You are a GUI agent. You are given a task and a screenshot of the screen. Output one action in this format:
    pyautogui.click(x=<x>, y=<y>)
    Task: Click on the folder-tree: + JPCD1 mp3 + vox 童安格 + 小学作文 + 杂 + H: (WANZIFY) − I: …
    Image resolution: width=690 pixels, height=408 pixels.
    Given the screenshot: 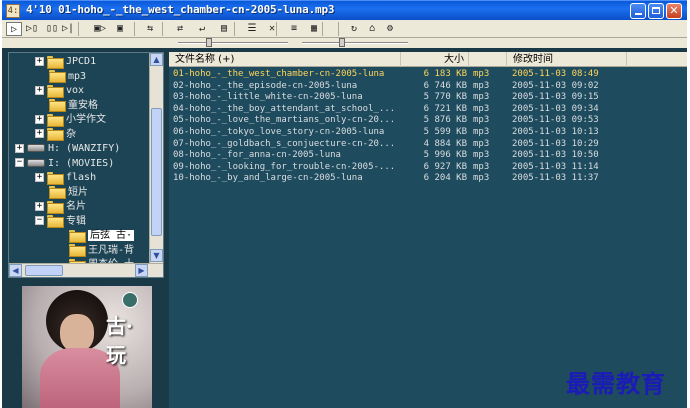 What is the action you would take?
    pyautogui.click(x=79, y=158)
    